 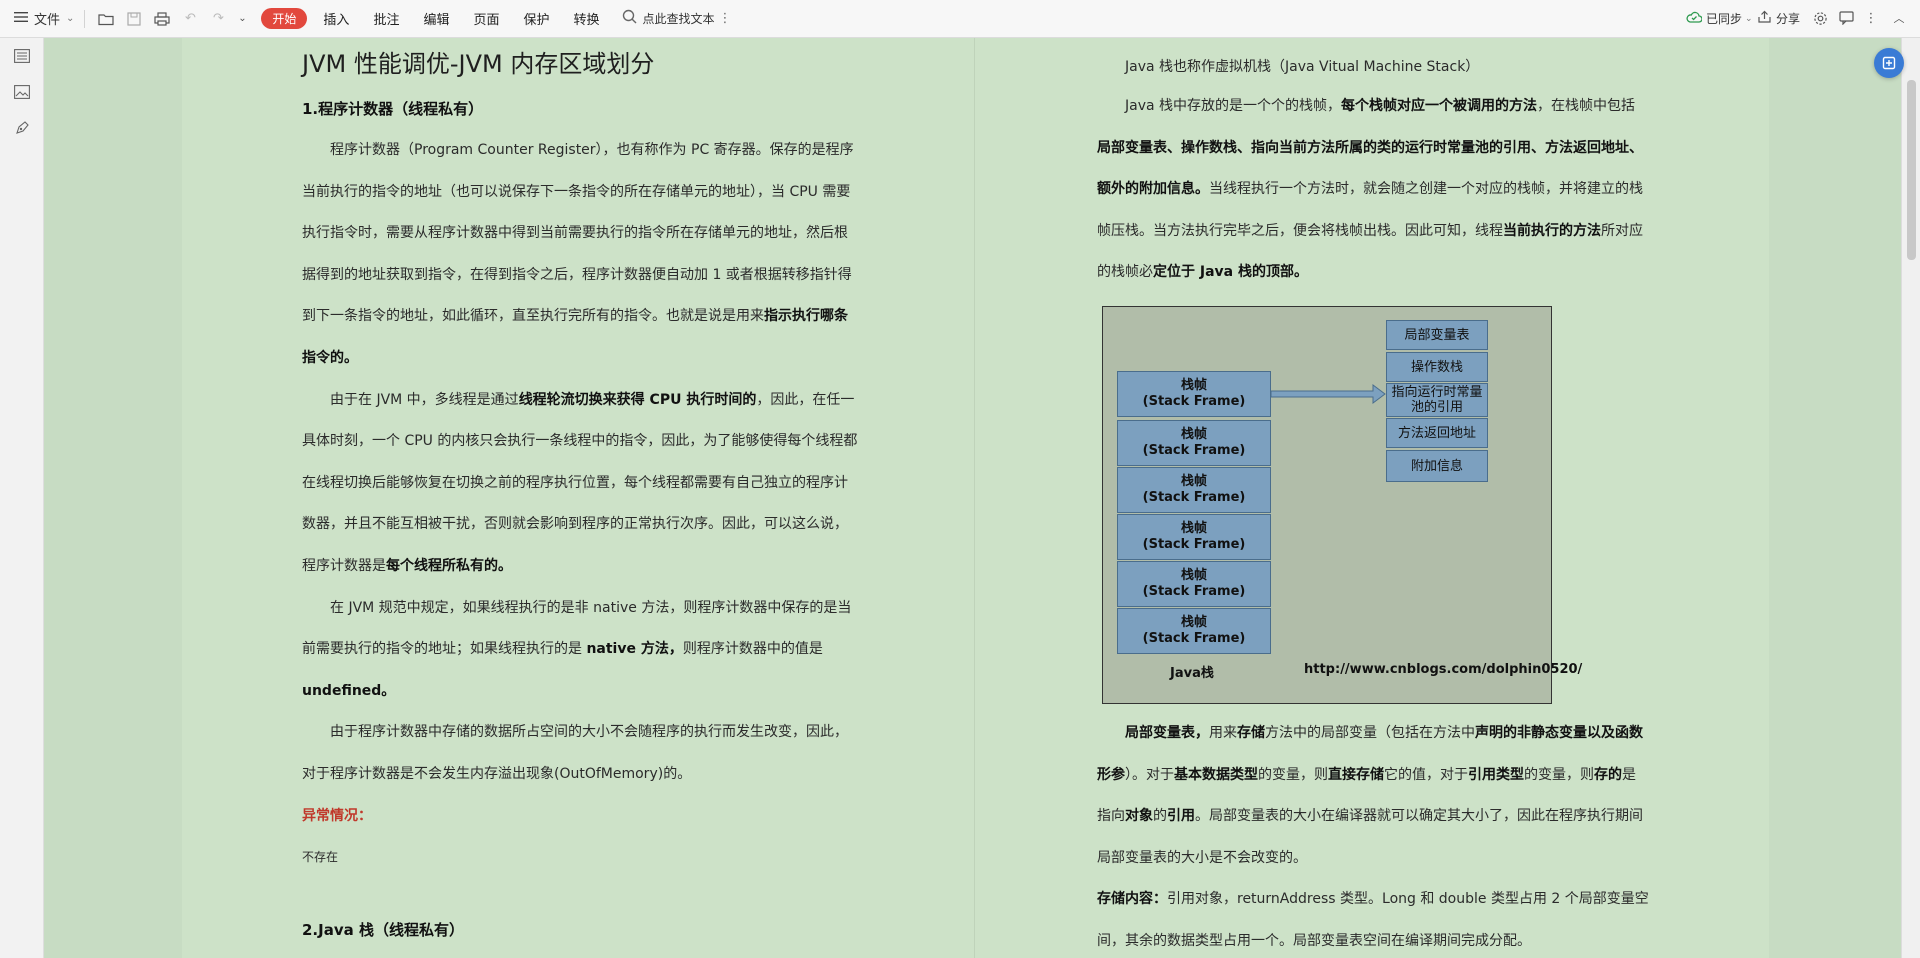 What do you see at coordinates (1443, 669) in the screenshot?
I see `source-url: http://www.cnblogs.com/dolphin0520/` at bounding box center [1443, 669].